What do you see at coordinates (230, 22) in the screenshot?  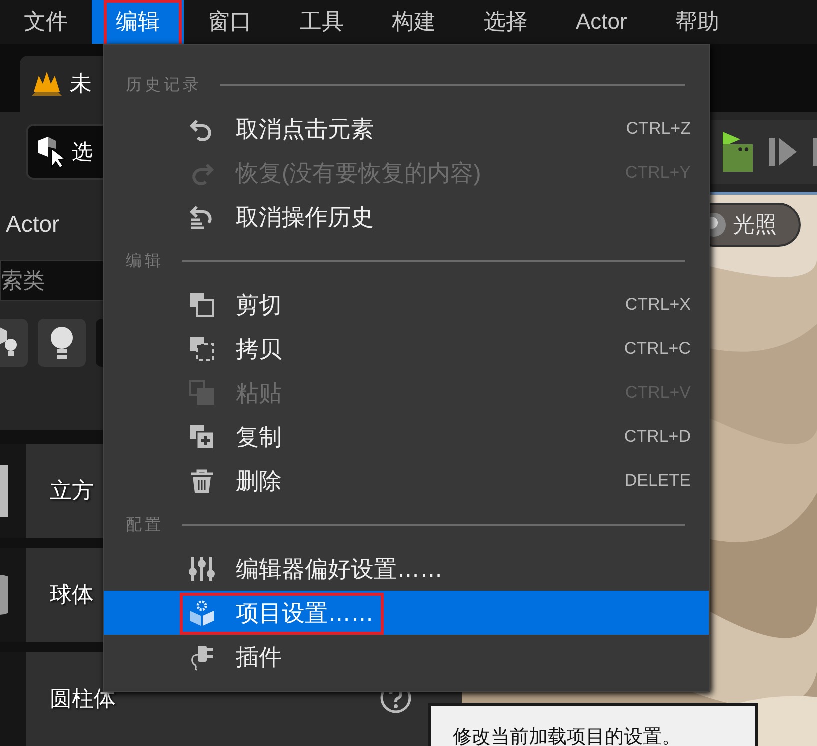 I see `menu-item: 窗口` at bounding box center [230, 22].